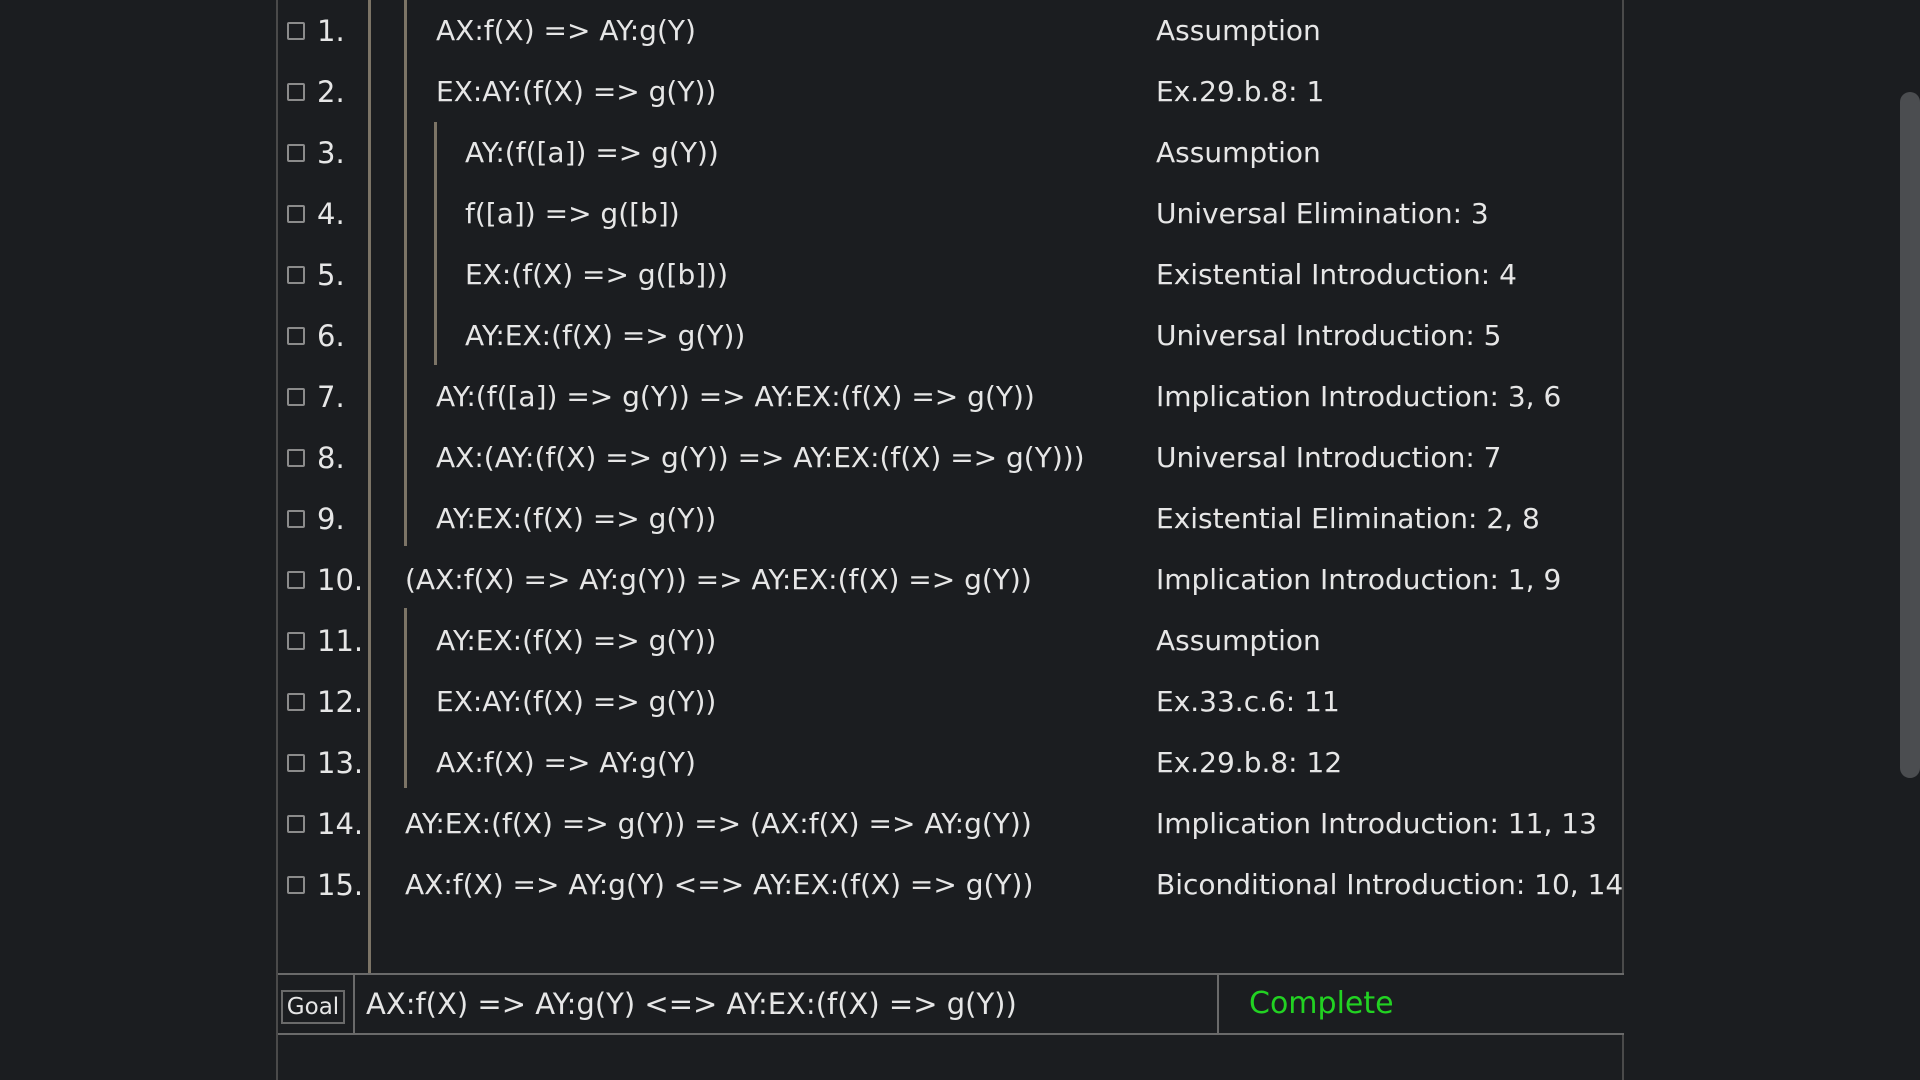  What do you see at coordinates (340, 885) in the screenshot?
I see `line-number: 15.` at bounding box center [340, 885].